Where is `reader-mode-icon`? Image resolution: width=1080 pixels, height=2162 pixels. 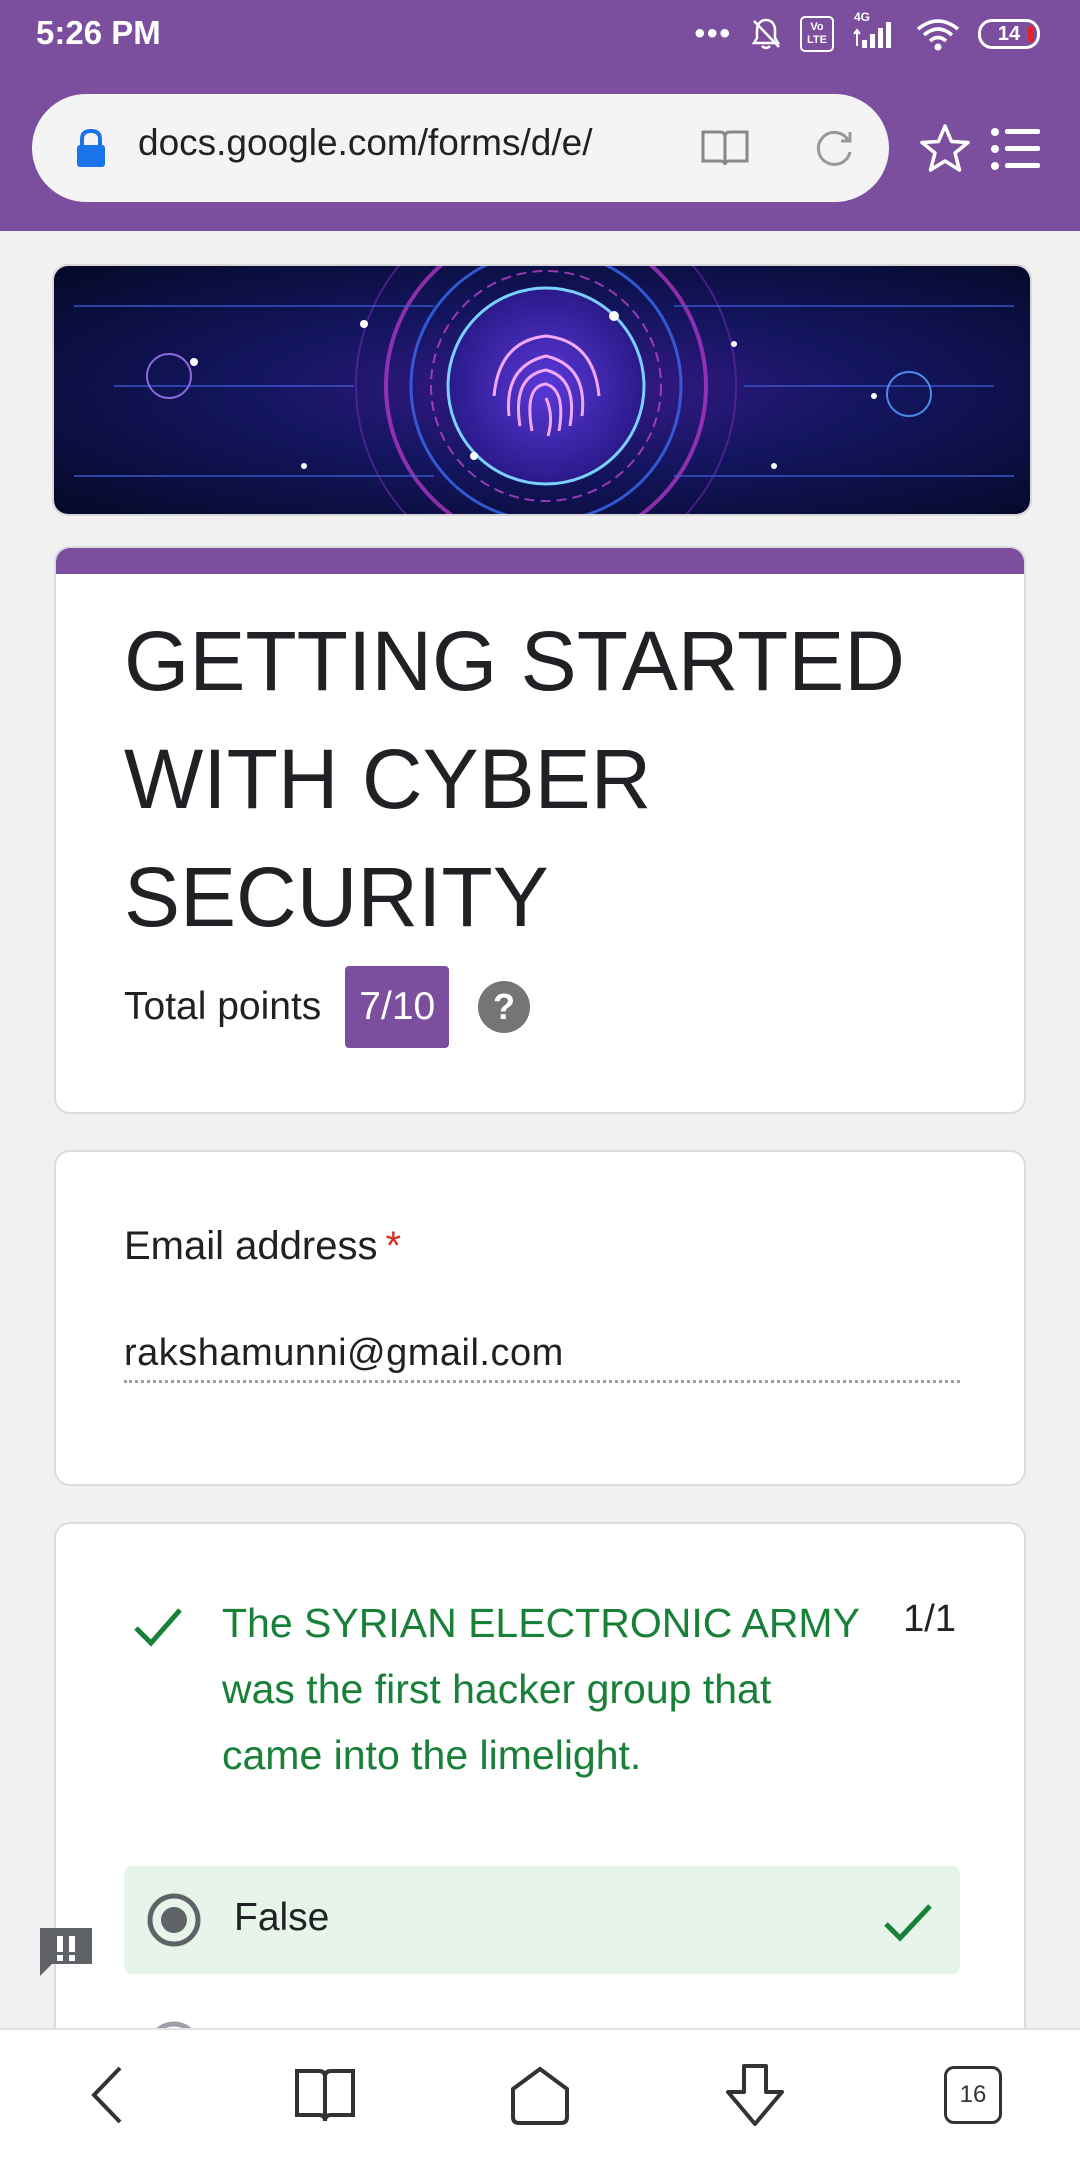 reader-mode-icon is located at coordinates (725, 148).